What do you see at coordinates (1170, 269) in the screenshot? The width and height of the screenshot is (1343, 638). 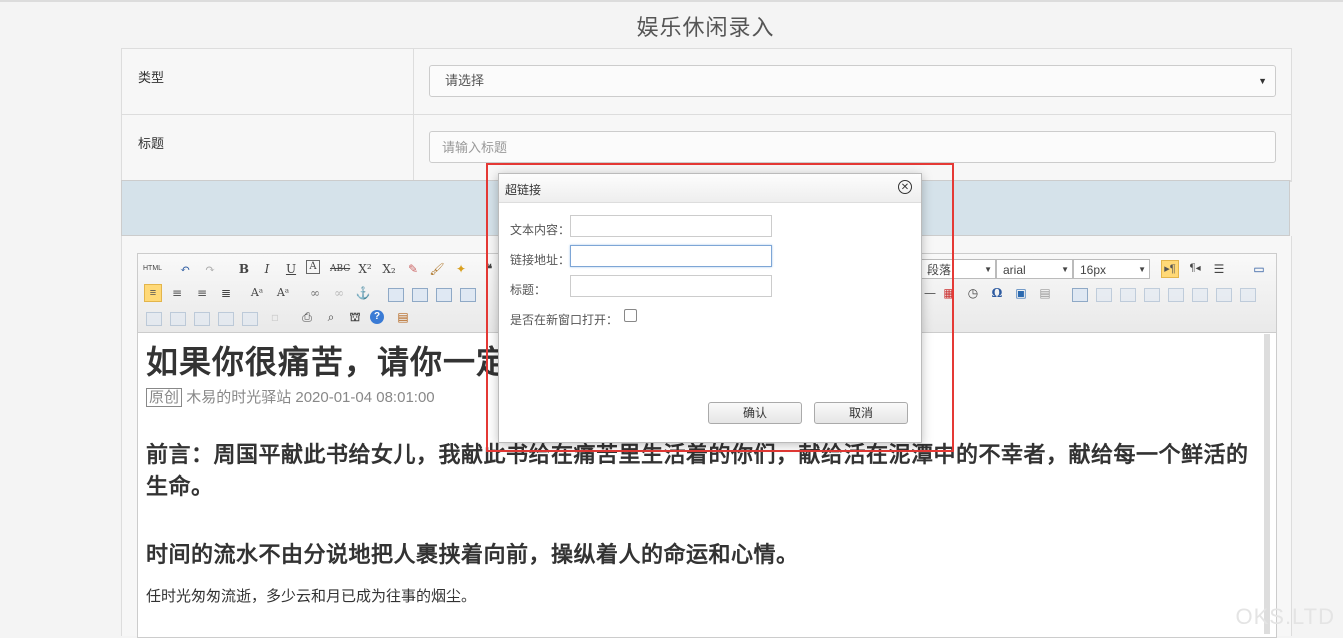 I see `ltr-direction-icon: ▸¶` at bounding box center [1170, 269].